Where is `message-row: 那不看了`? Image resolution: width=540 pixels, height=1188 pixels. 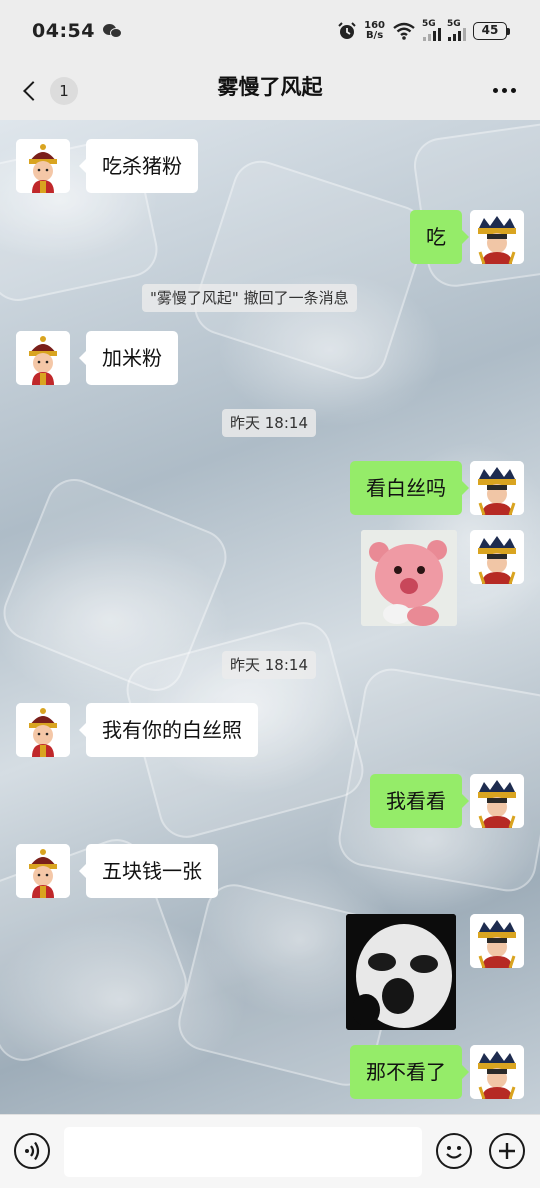
message-row: 那不看了 is located at coordinates (270, 1073).